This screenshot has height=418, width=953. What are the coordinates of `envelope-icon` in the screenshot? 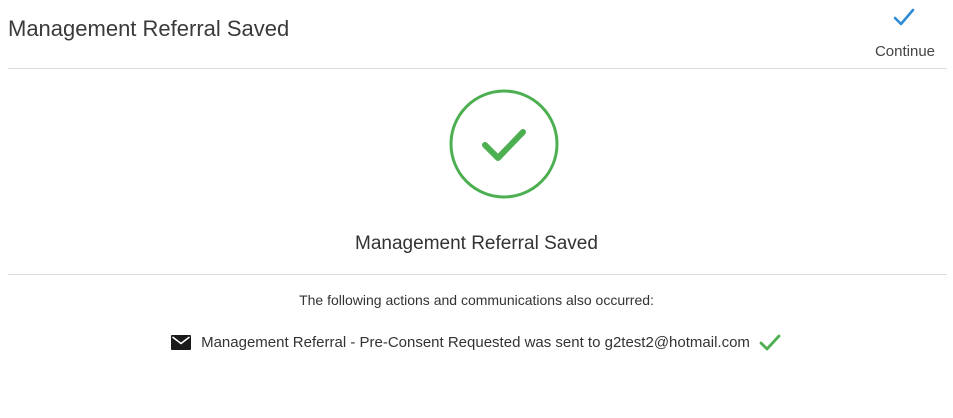 It's located at (181, 342).